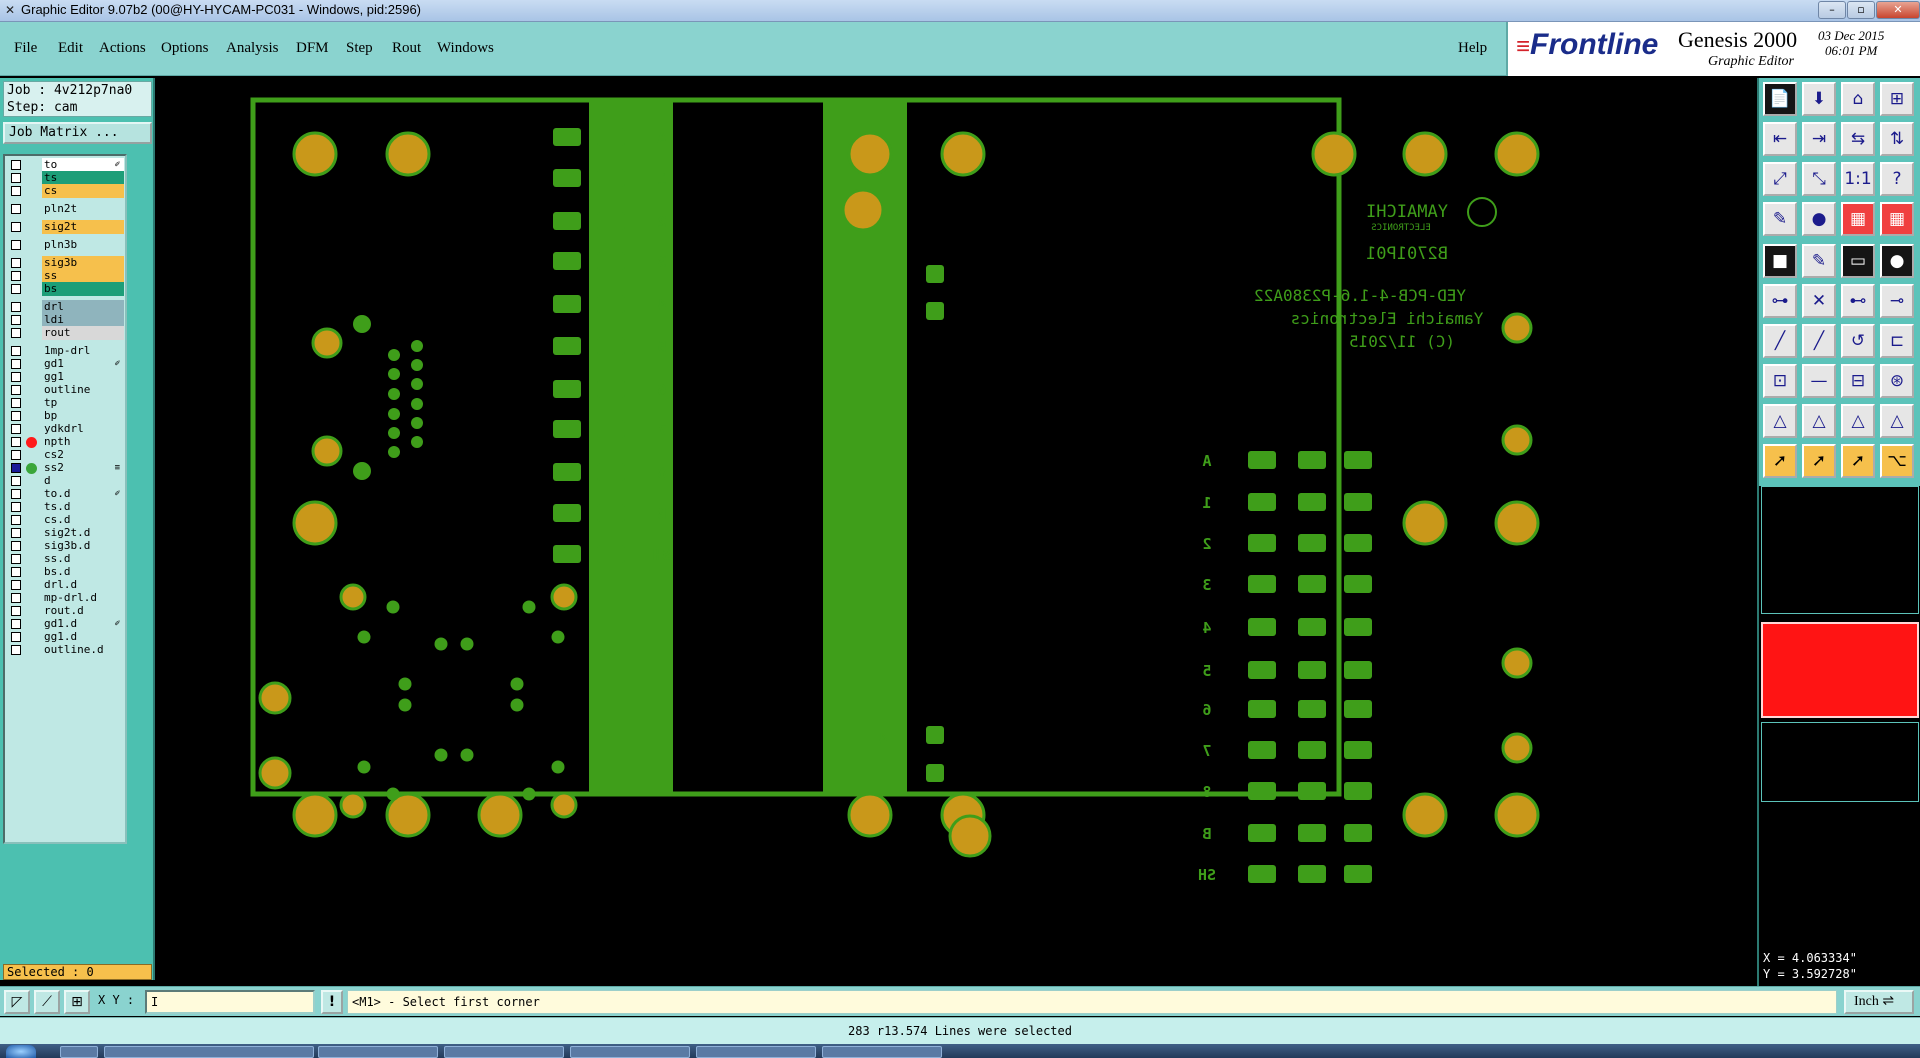 This screenshot has width=1920, height=1058. Describe the element at coordinates (1819, 139) in the screenshot. I see `right-tool-icon: ⇥` at that location.